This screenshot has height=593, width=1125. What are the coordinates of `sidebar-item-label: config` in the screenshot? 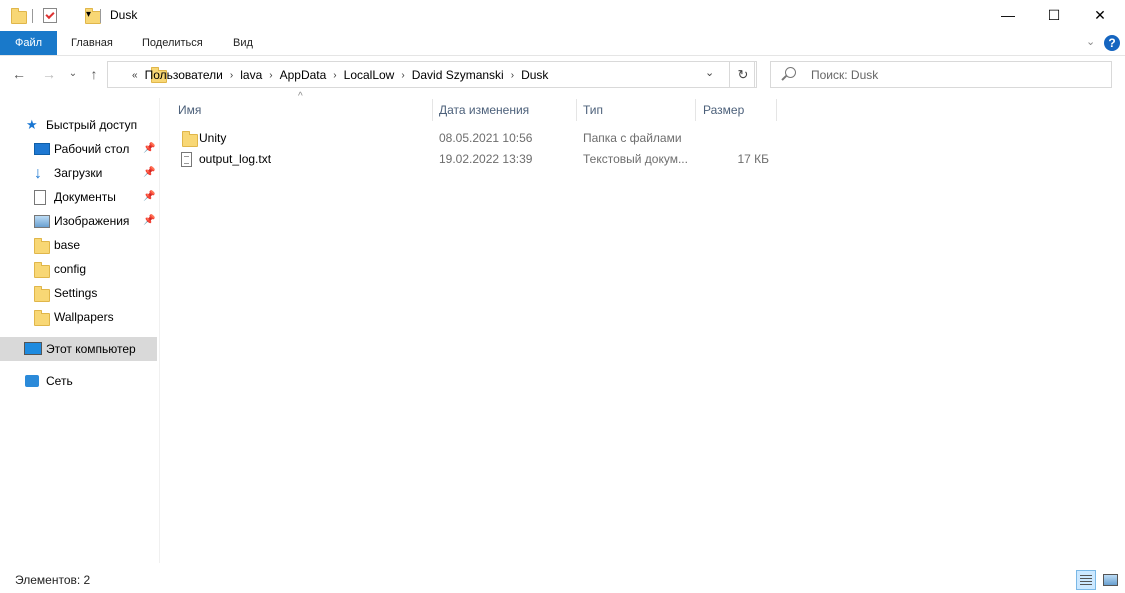 It's located at (70, 269).